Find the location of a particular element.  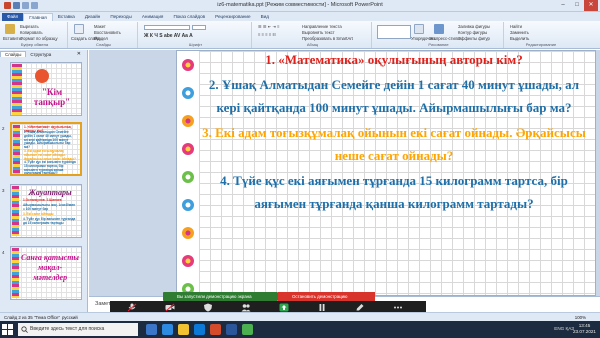

question-1-quoted: Математика is located at coordinates (321, 59).